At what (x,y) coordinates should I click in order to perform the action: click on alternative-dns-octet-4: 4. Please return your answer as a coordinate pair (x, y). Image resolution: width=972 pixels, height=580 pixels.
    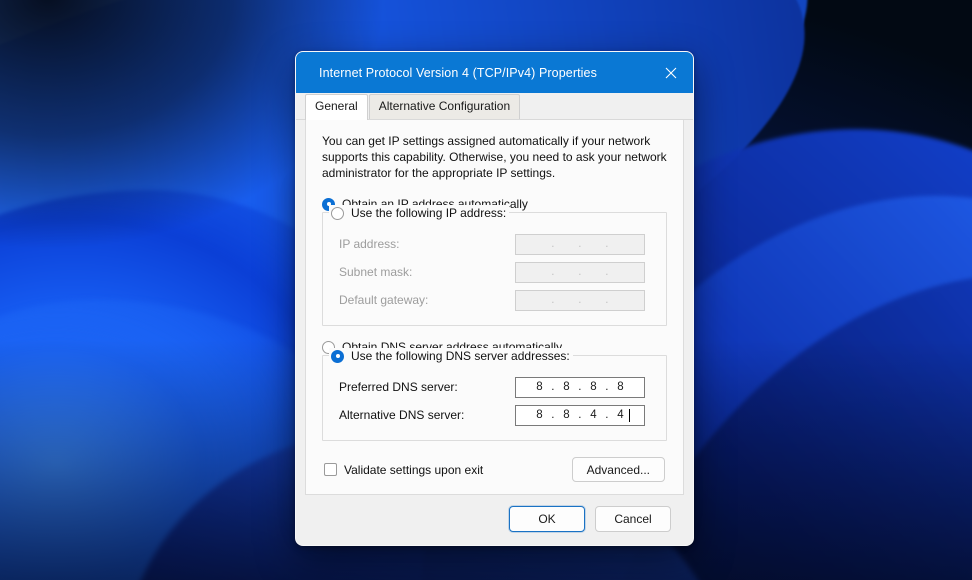
    Looking at the image, I should click on (620, 415).